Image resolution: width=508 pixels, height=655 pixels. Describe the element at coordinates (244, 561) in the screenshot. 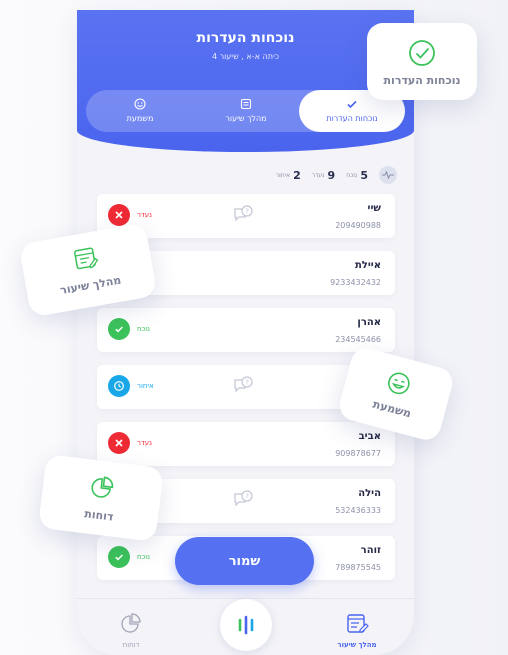

I see `save-button: שמור` at that location.